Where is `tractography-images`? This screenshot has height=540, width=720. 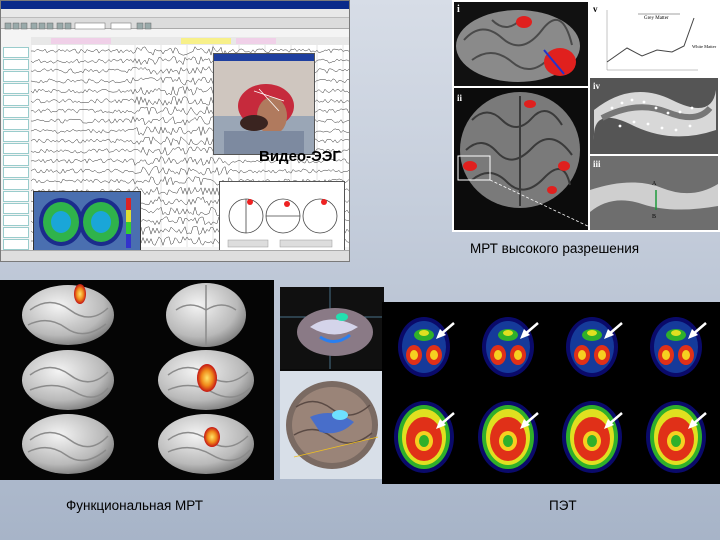 tractography-images is located at coordinates (332, 383).